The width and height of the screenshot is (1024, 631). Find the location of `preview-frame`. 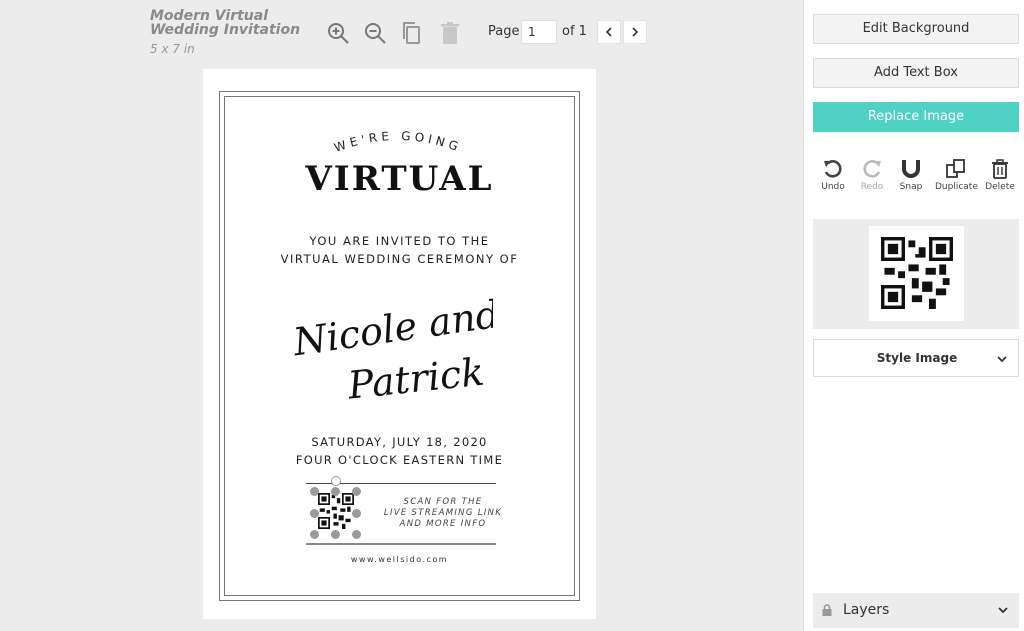

preview-frame is located at coordinates (916, 273).